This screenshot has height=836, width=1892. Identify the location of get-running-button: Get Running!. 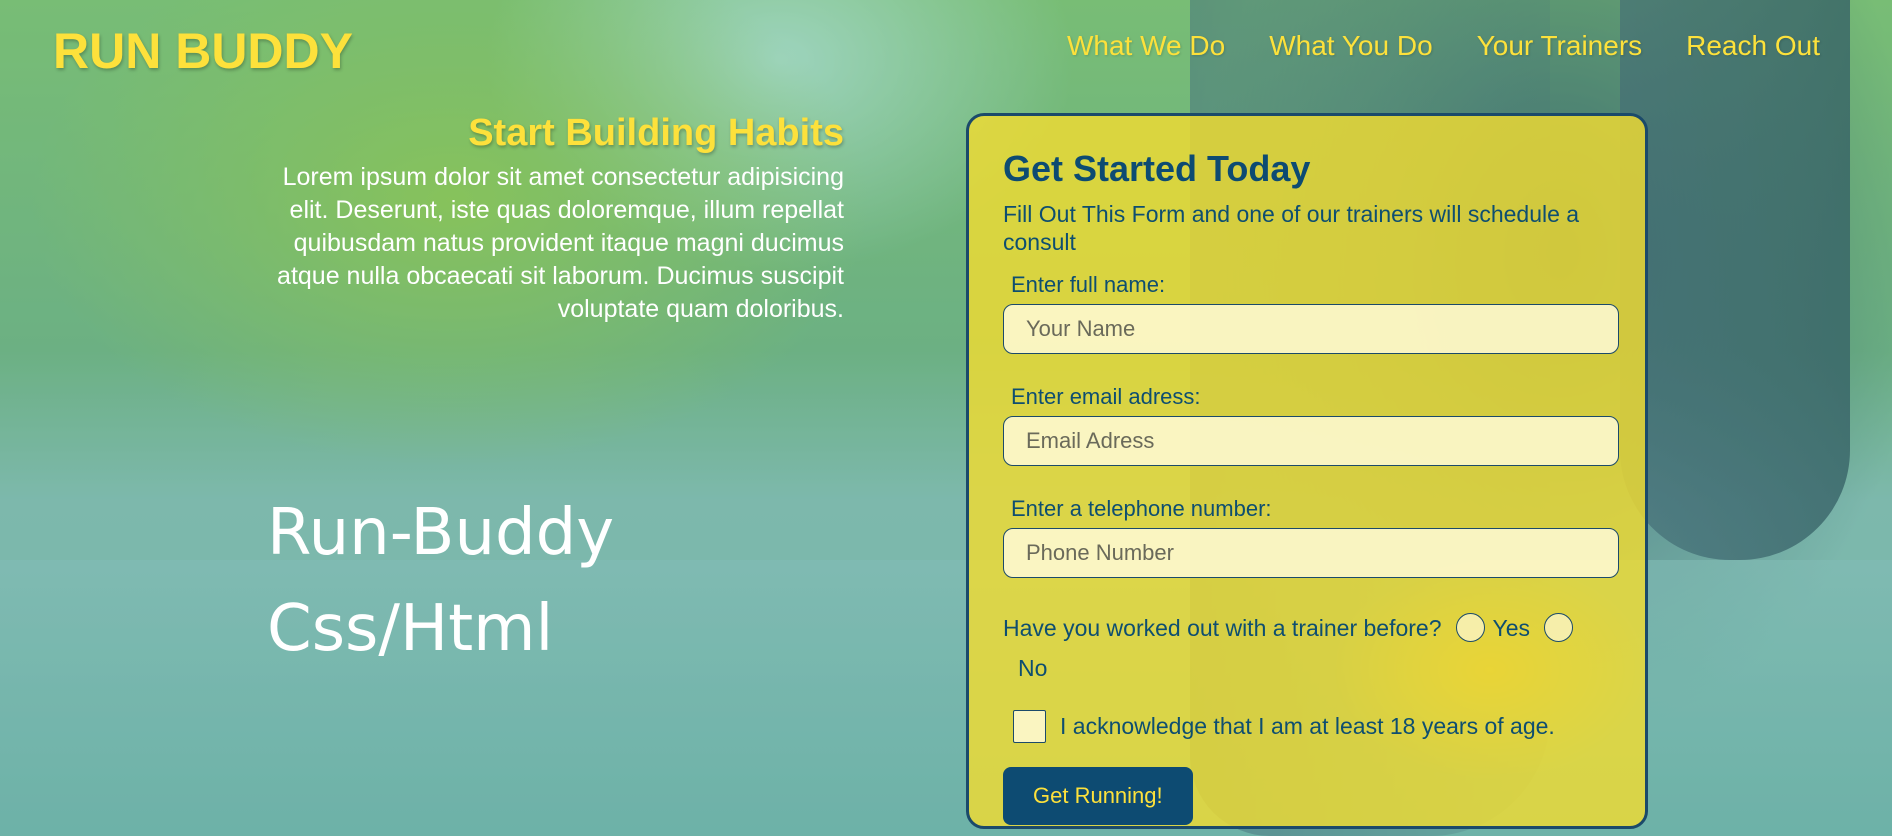
(1098, 796).